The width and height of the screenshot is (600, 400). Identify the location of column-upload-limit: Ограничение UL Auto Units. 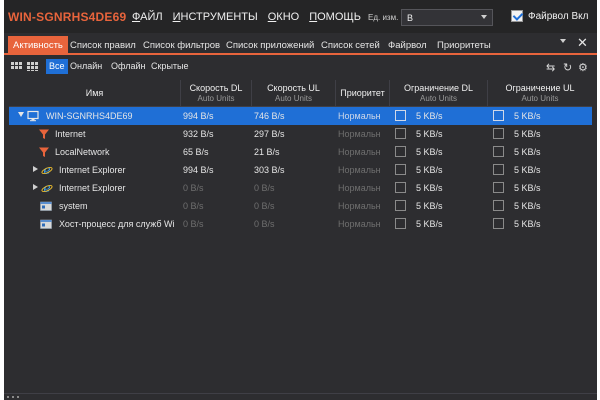
(539, 93).